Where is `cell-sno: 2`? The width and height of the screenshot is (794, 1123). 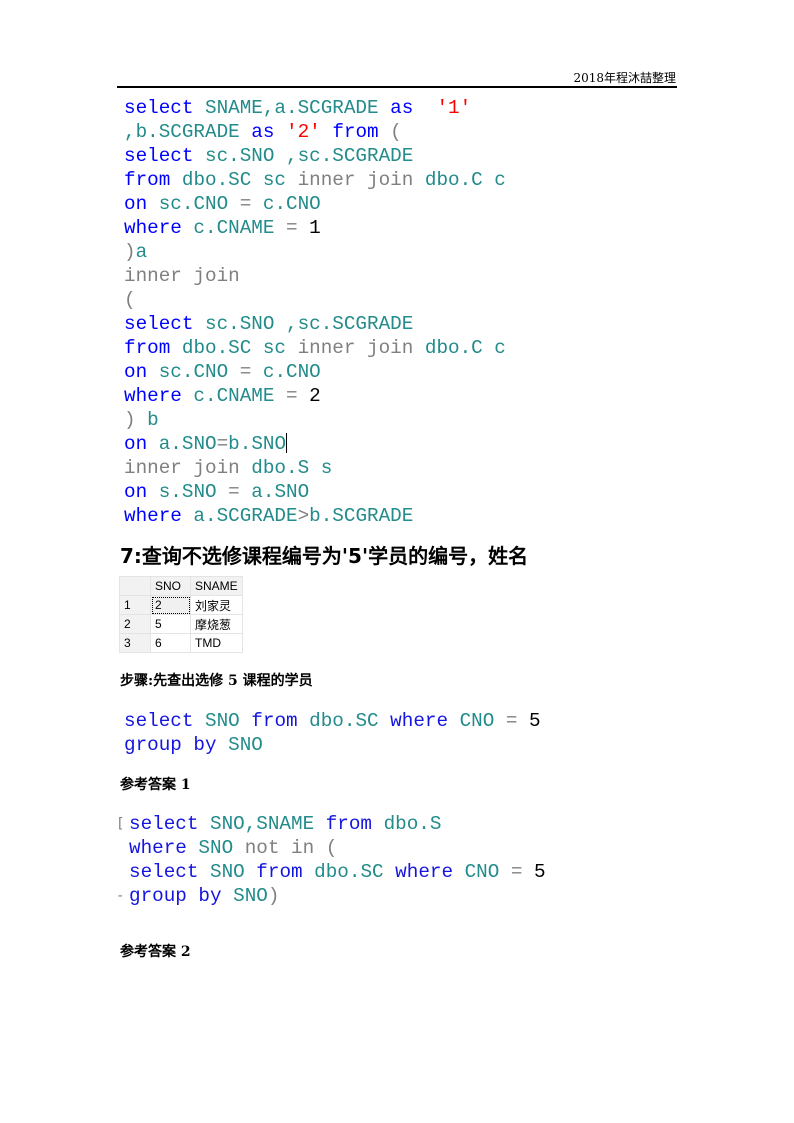 cell-sno: 2 is located at coordinates (170, 605).